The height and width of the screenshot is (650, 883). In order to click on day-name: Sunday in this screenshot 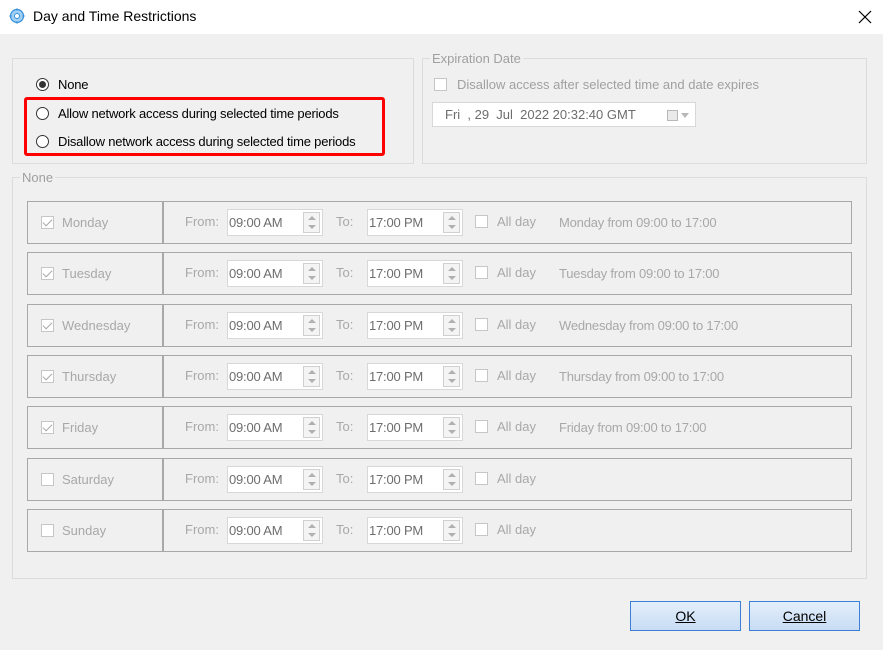, I will do `click(84, 530)`.